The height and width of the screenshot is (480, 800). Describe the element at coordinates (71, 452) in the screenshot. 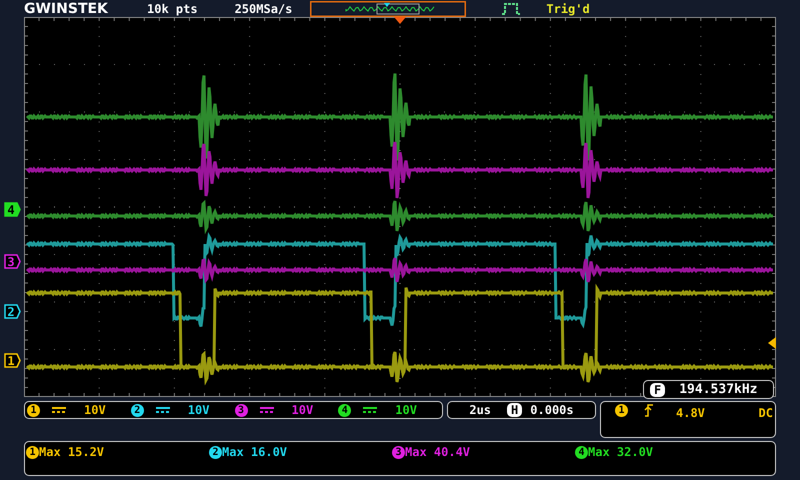

I see `measurement-value: Max 15.2V` at that location.